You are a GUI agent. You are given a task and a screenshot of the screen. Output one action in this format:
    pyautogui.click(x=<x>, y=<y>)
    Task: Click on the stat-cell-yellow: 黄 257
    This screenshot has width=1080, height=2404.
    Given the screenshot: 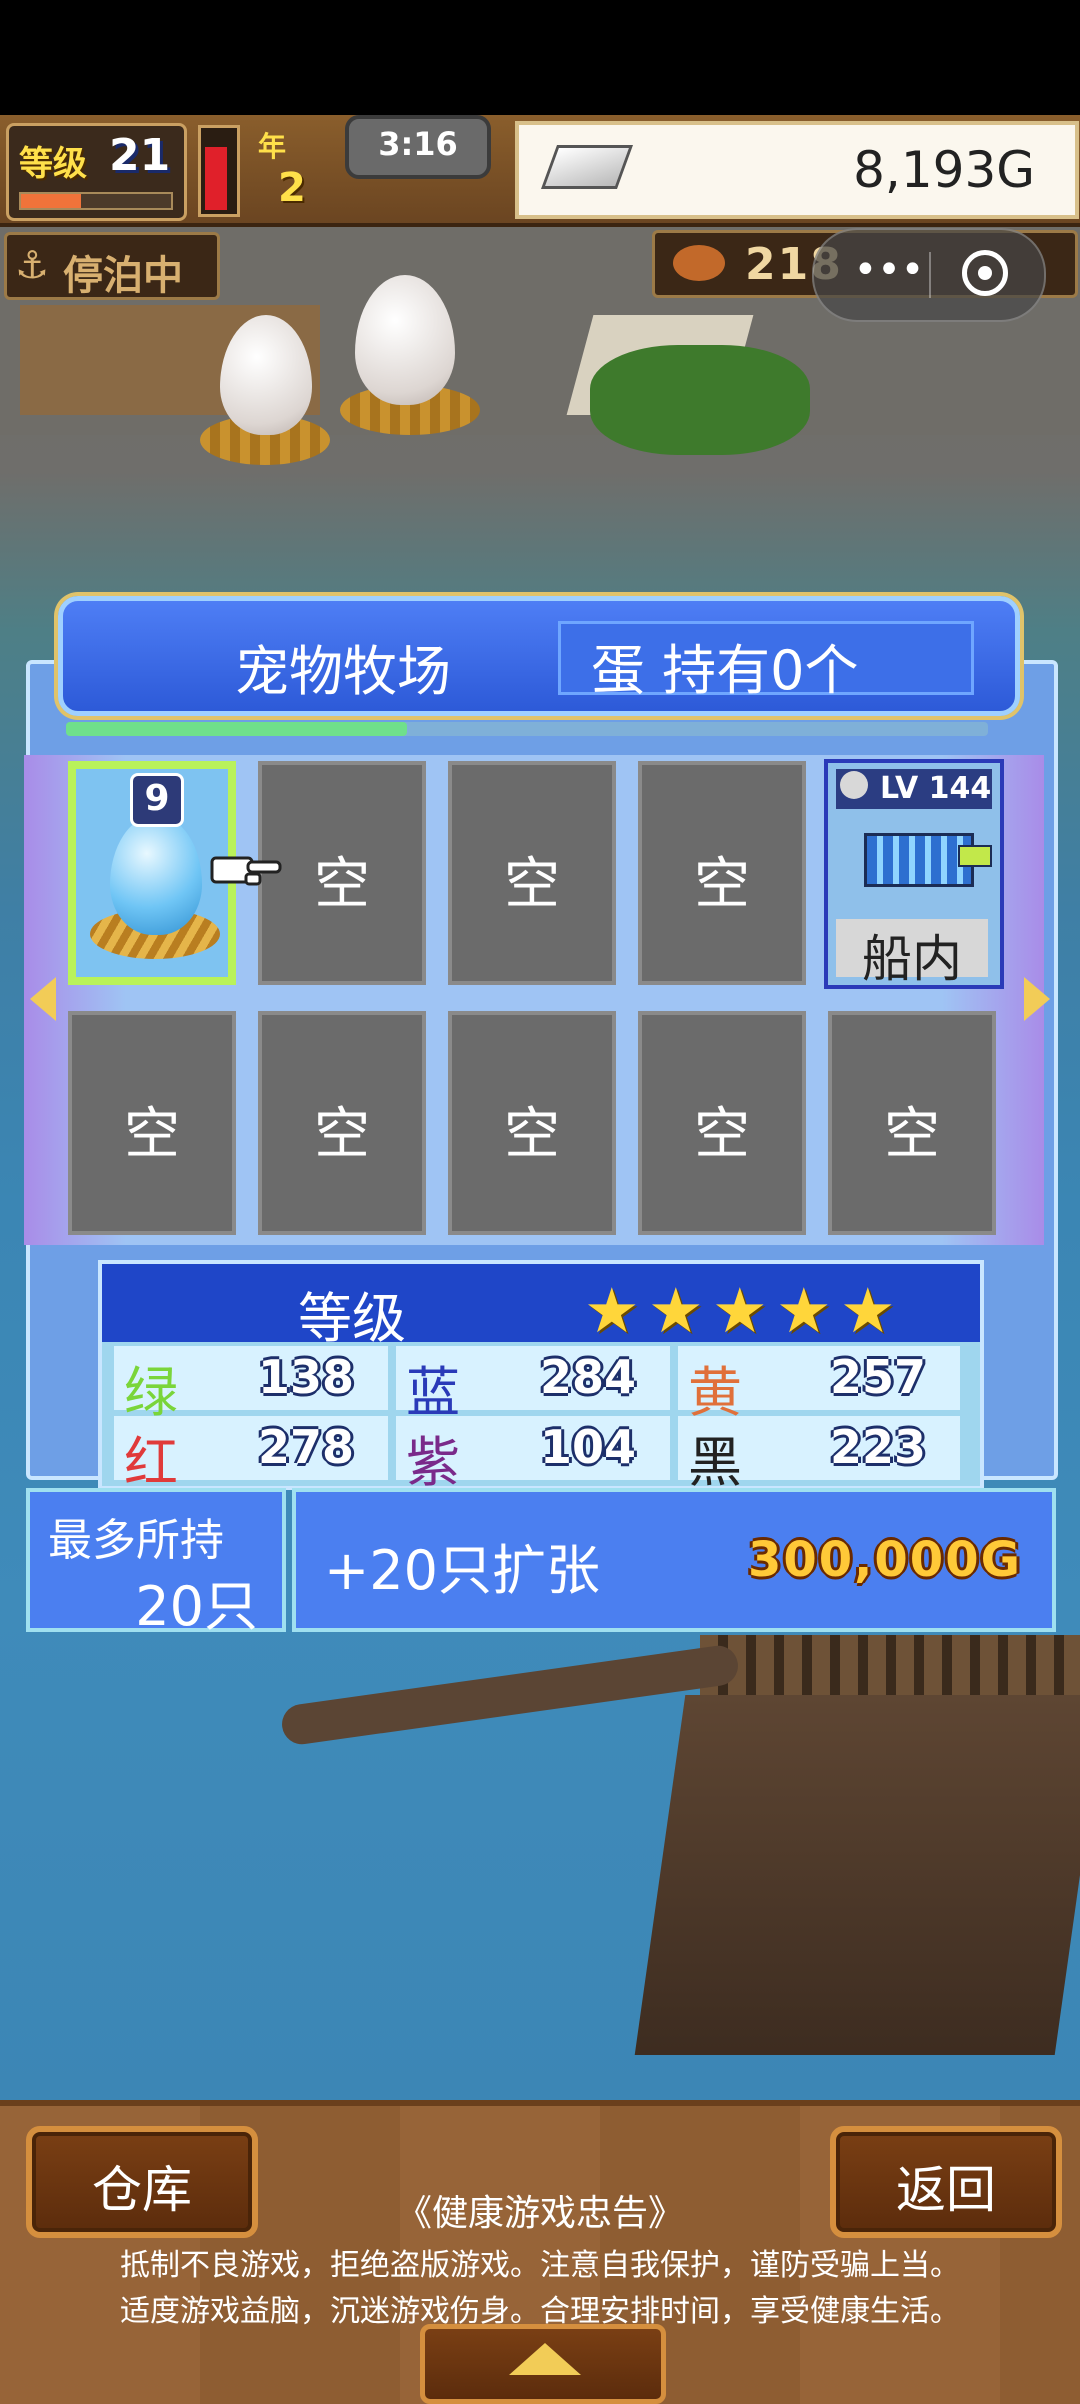 What is the action you would take?
    pyautogui.click(x=819, y=1385)
    